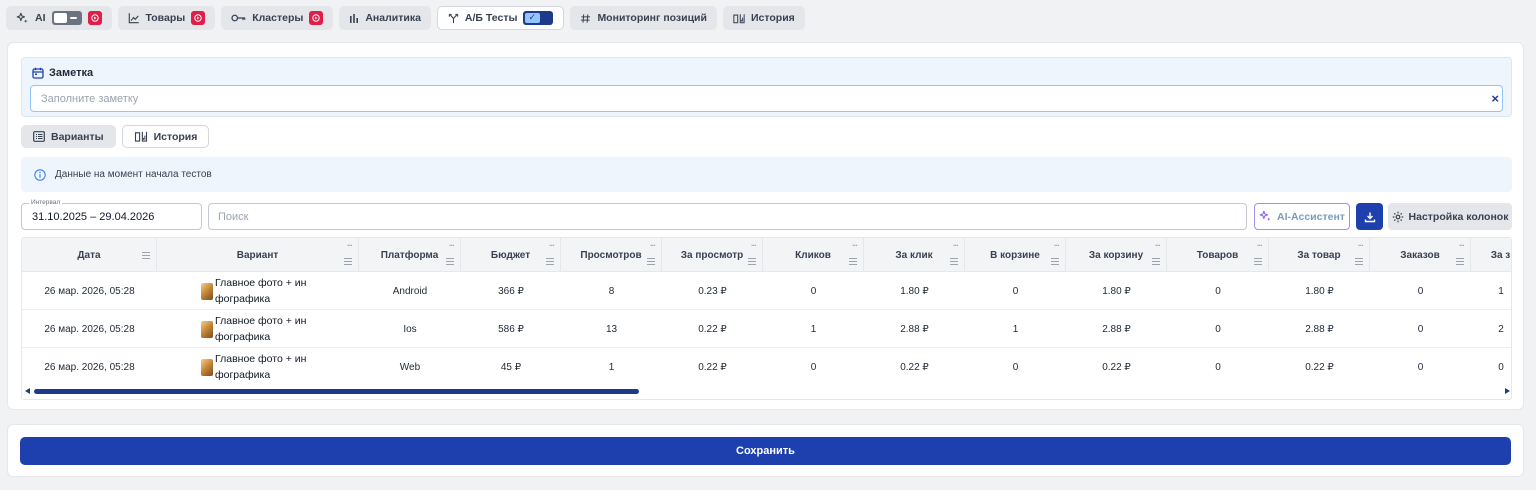 Image resolution: width=1536 pixels, height=490 pixels. Describe the element at coordinates (538, 18) in the screenshot. I see `ab-tests-toggle: ✓` at that location.